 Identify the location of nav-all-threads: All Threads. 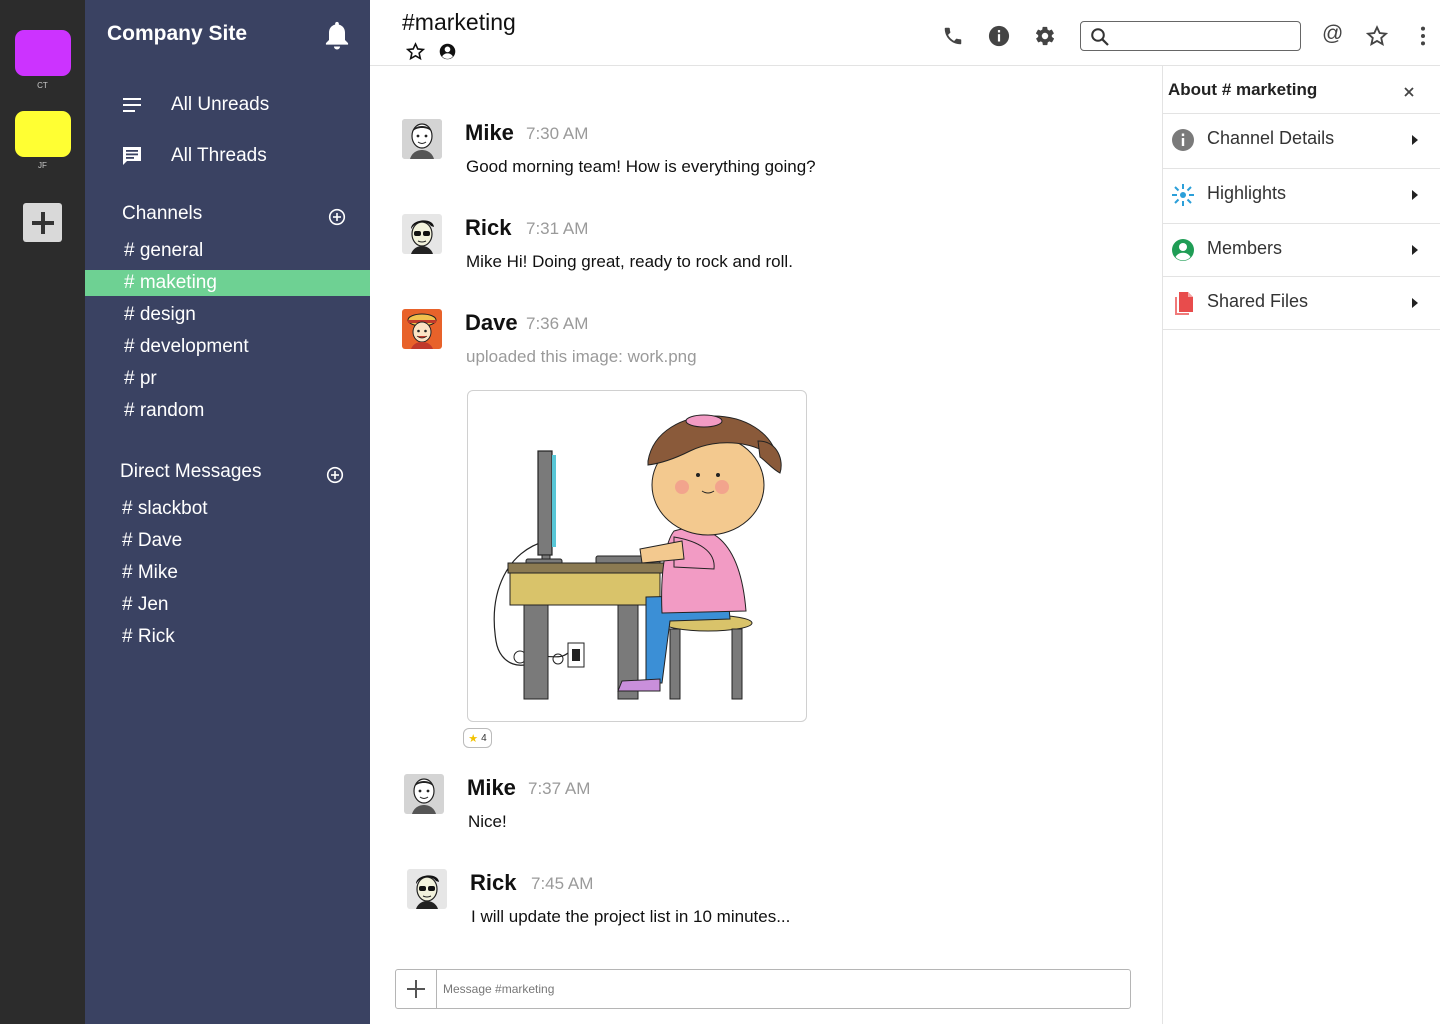
(194, 156).